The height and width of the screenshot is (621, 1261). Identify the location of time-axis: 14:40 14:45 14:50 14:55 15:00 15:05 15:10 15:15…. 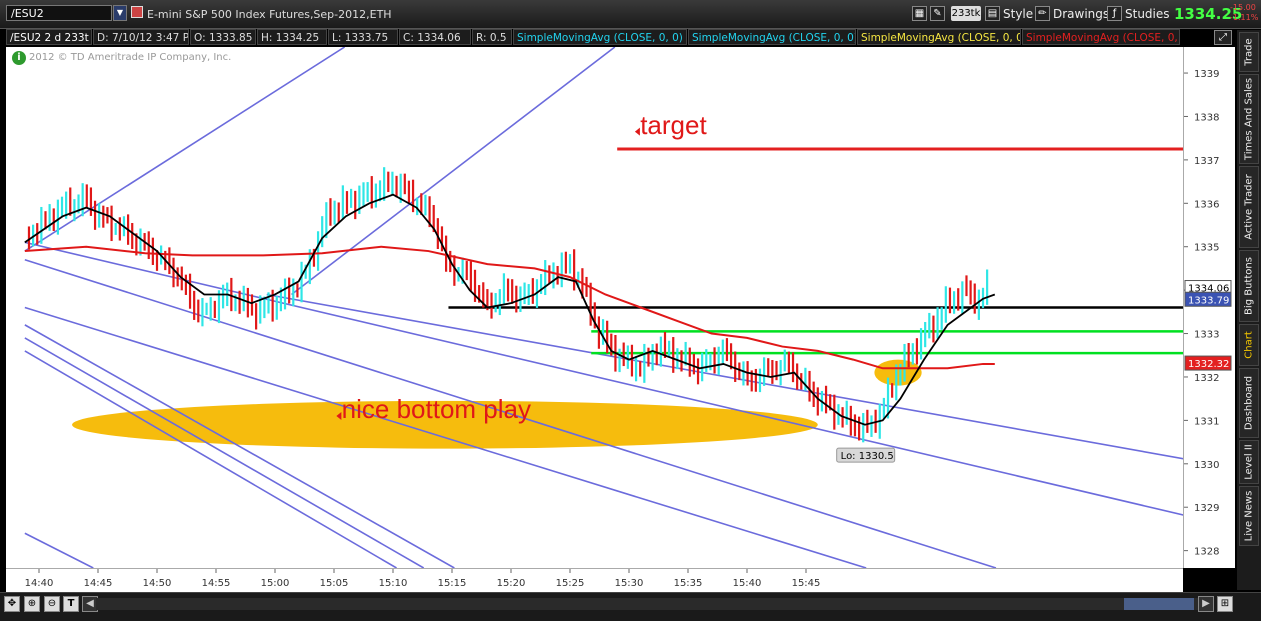
(594, 580).